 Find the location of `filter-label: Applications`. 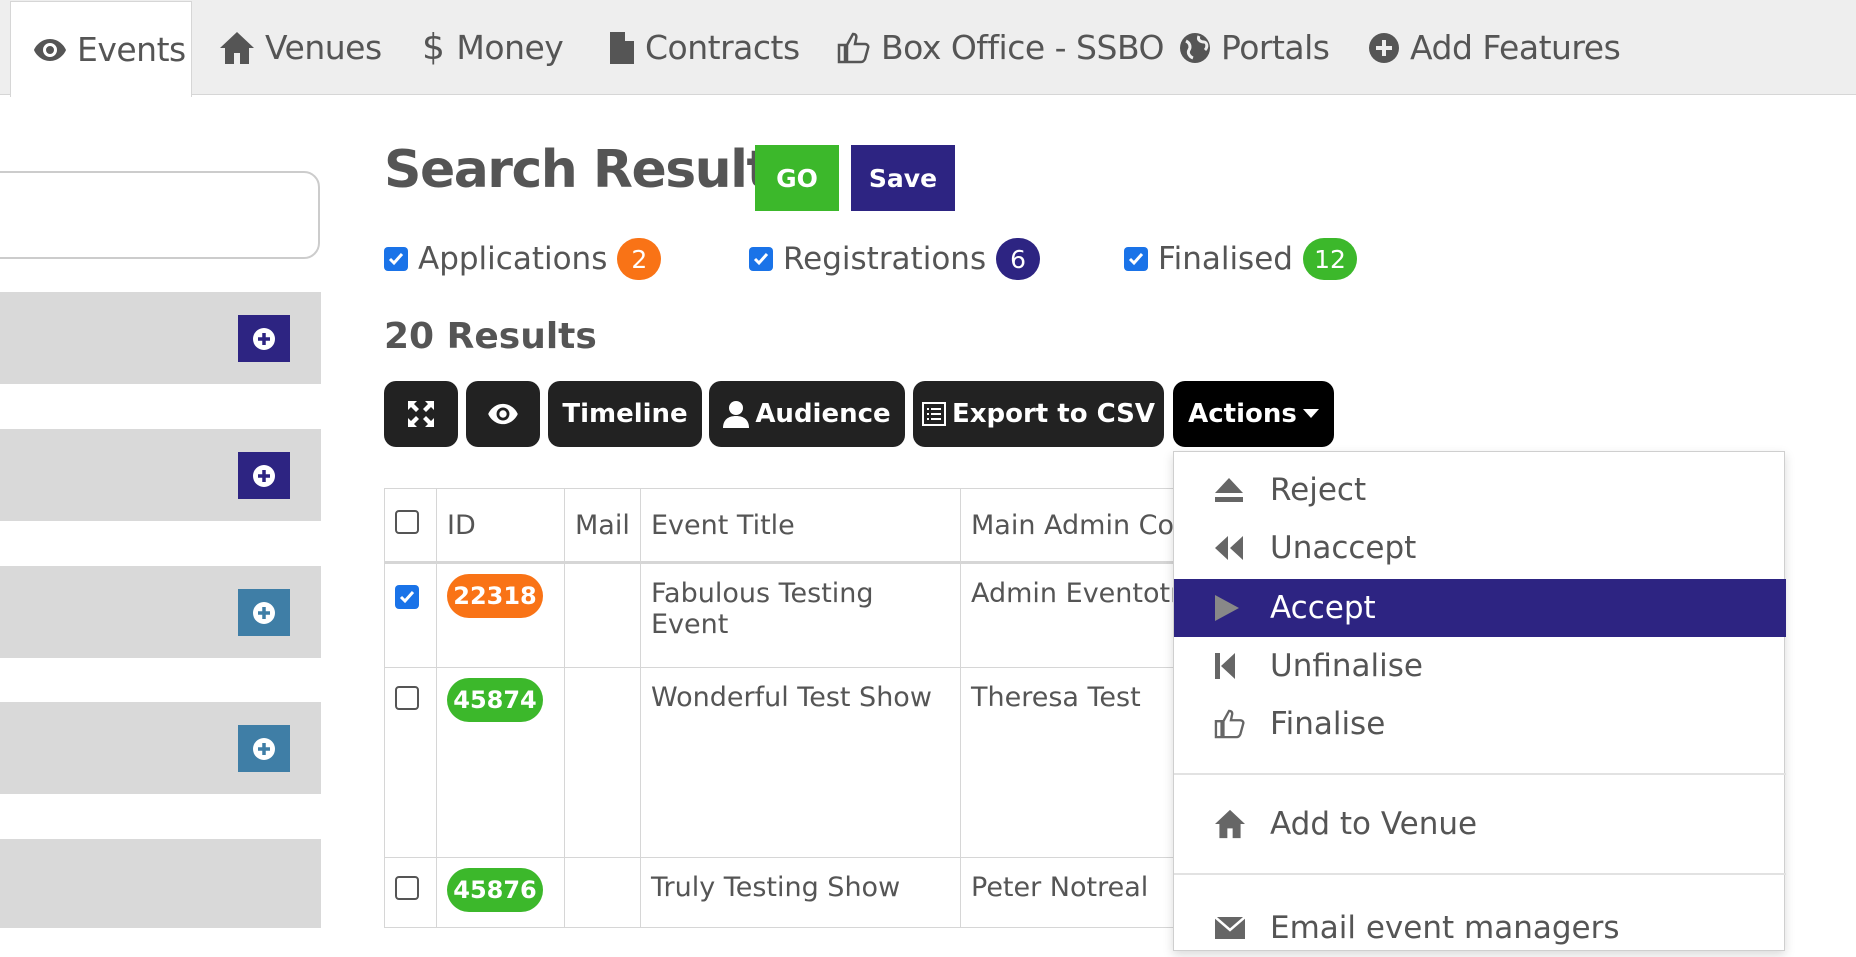

filter-label: Applications is located at coordinates (513, 259).